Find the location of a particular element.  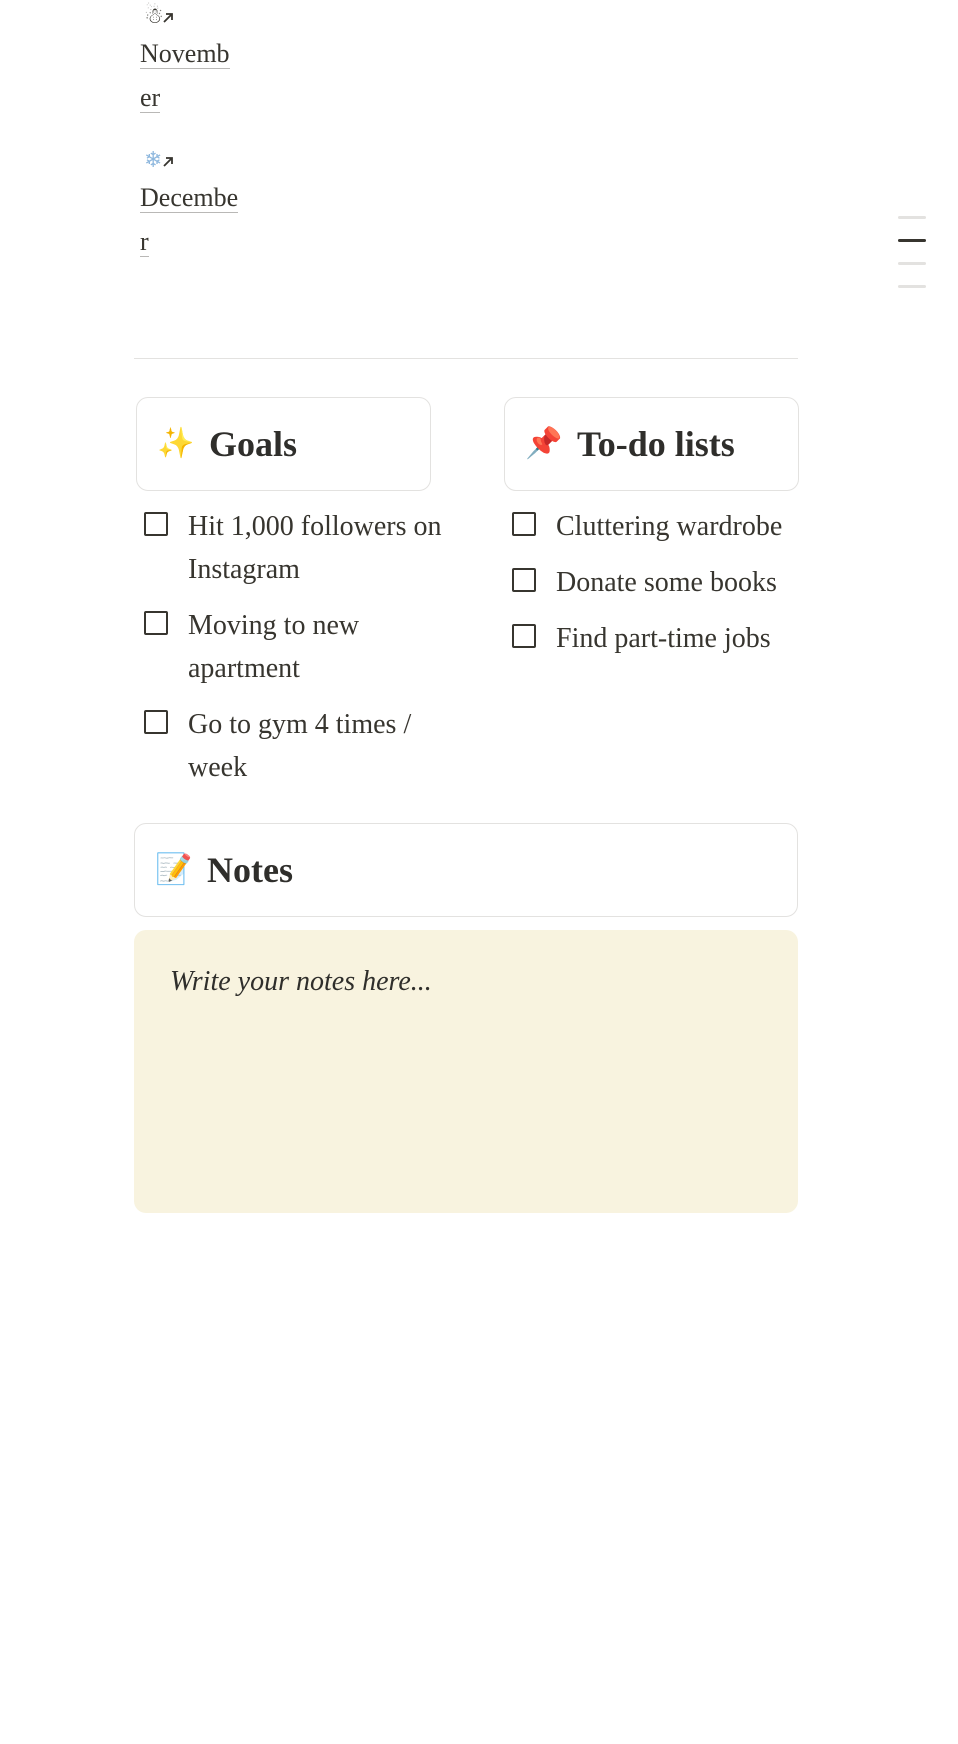

memo-icon: 📝 is located at coordinates (174, 869).